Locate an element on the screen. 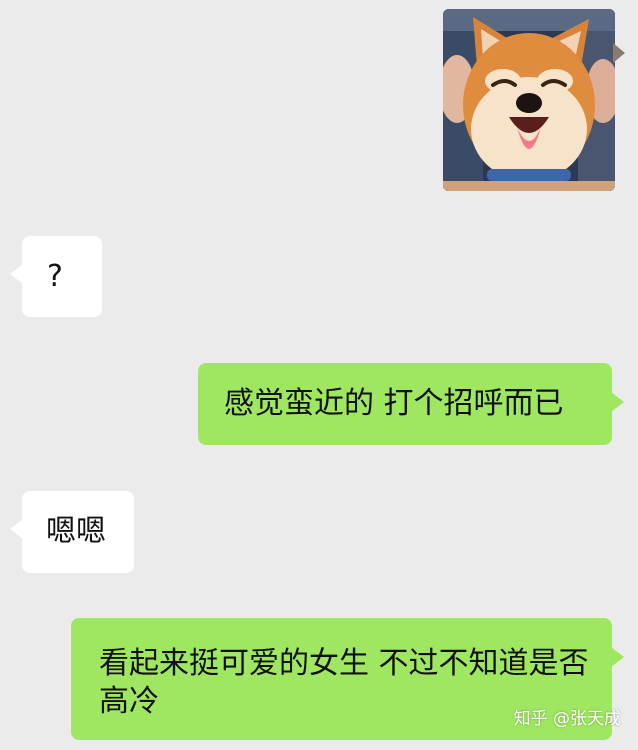 The height and width of the screenshot is (750, 638). incoming-message: ? is located at coordinates (56, 276).